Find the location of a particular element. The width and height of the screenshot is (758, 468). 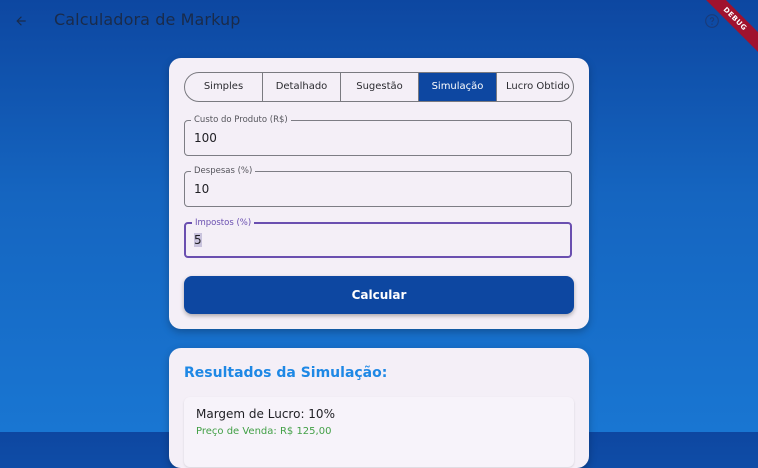

help-circle-icon is located at coordinates (712, 21).